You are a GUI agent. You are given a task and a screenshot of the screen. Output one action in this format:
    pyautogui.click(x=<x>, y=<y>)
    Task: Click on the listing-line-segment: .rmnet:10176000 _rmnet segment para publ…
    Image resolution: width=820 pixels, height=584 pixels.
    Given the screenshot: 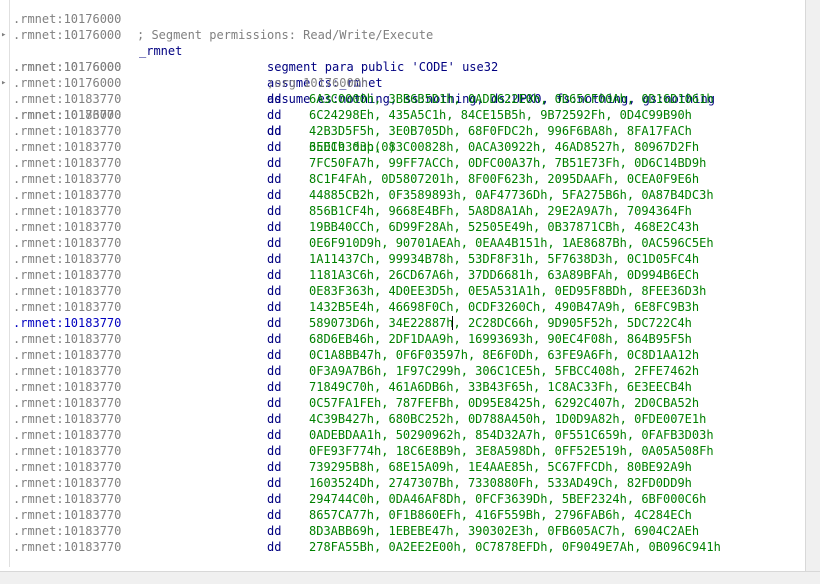 What is the action you would take?
    pyautogui.click(x=403, y=42)
    